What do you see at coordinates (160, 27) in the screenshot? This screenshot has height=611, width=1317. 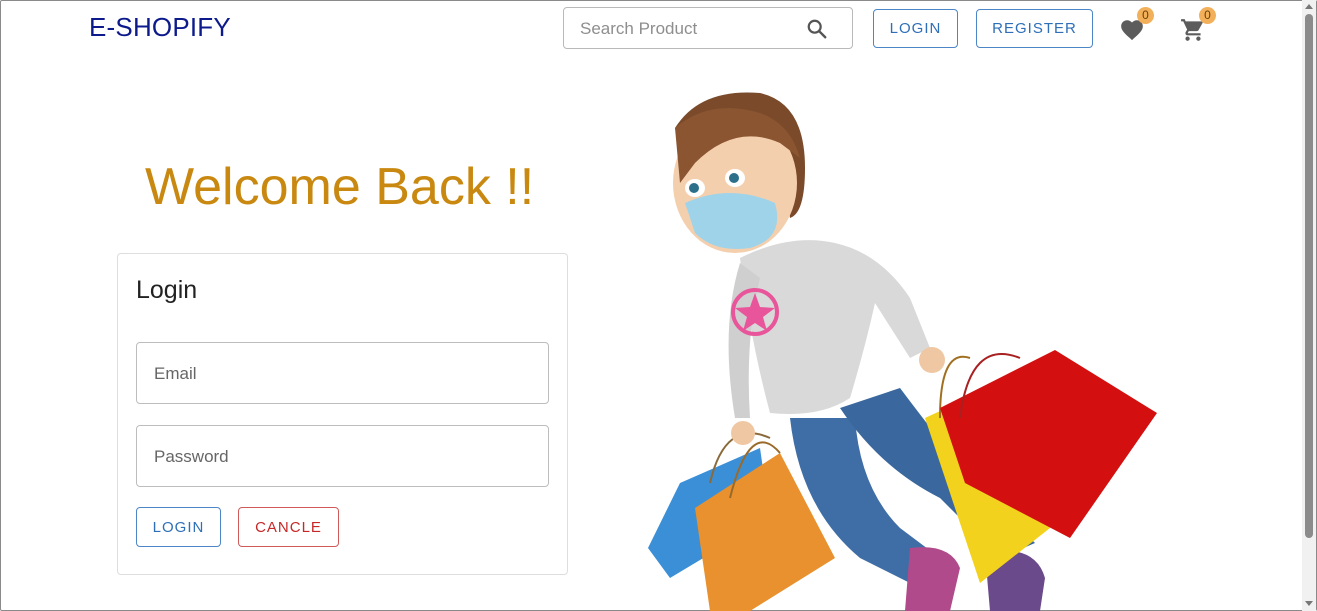 I see `brand-logo: E-SHOPIFY` at bounding box center [160, 27].